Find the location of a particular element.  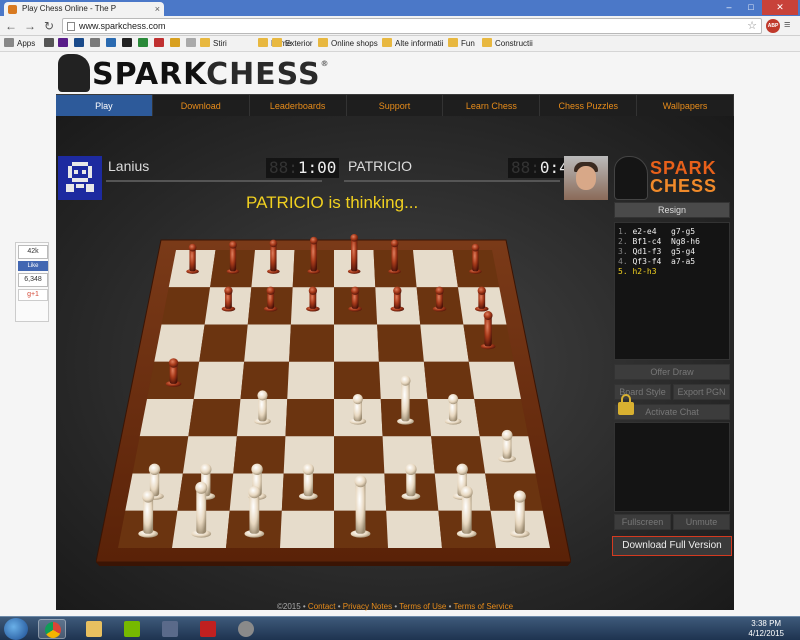

browser-tab: Play Chess Online - The P × is located at coordinates (84, 9).